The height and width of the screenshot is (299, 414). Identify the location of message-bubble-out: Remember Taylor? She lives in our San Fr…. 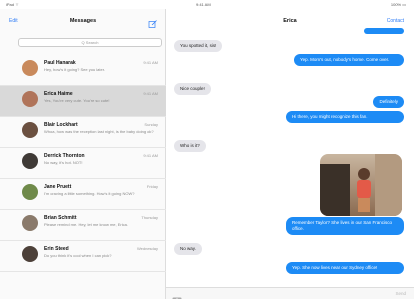
(345, 226).